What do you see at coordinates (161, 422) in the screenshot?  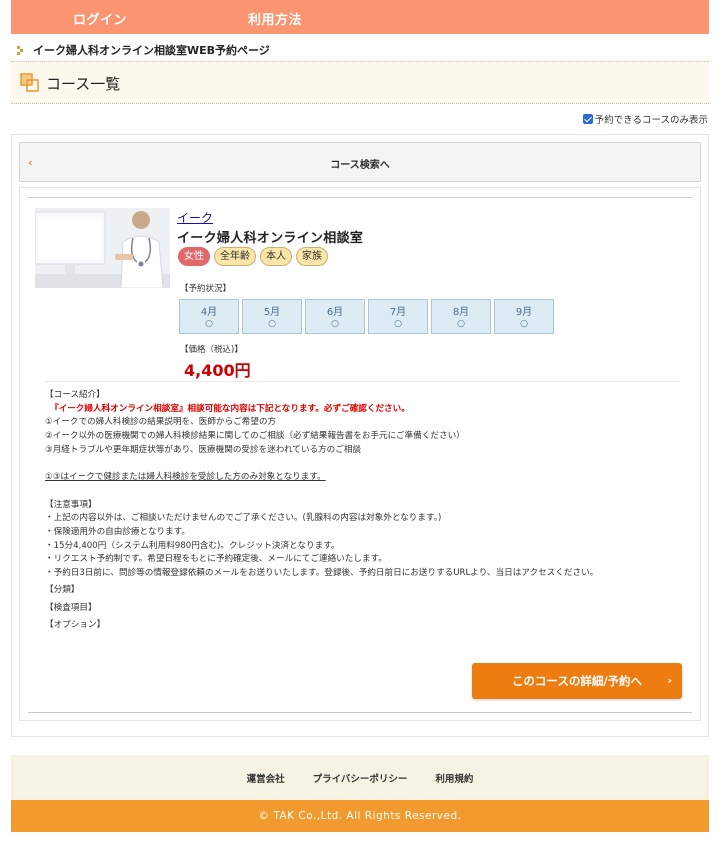 I see `intro-item: ①イークでの婦人科検診の結果説明を、医師からご希望の方` at bounding box center [161, 422].